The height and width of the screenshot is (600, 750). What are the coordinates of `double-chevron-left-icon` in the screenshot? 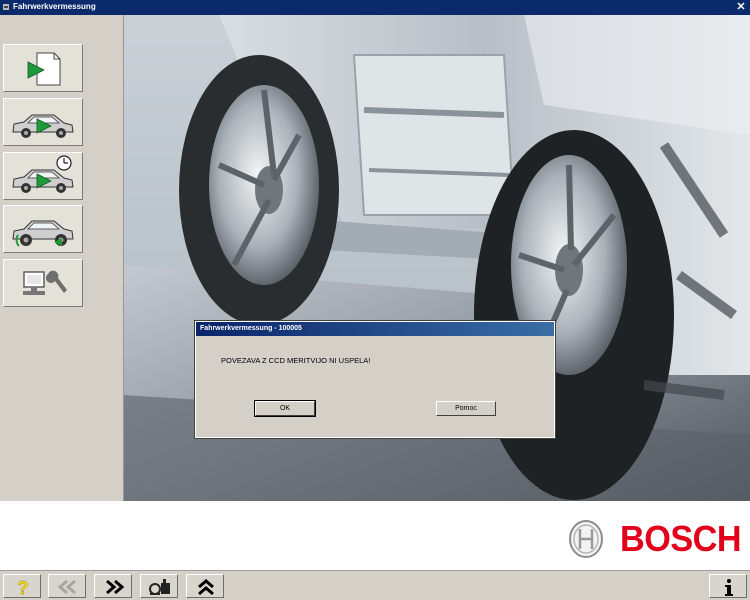 It's located at (66, 587).